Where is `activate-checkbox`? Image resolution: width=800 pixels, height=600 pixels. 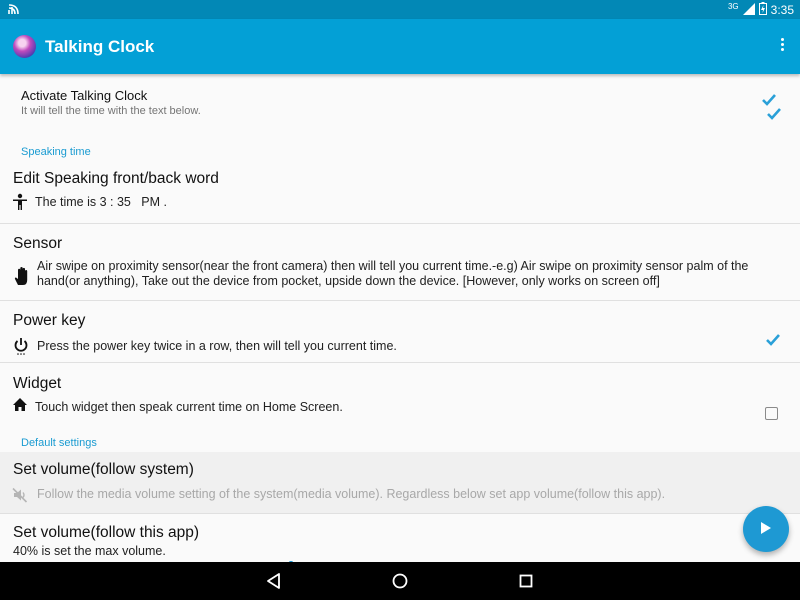
activate-checkbox is located at coordinates (769, 100).